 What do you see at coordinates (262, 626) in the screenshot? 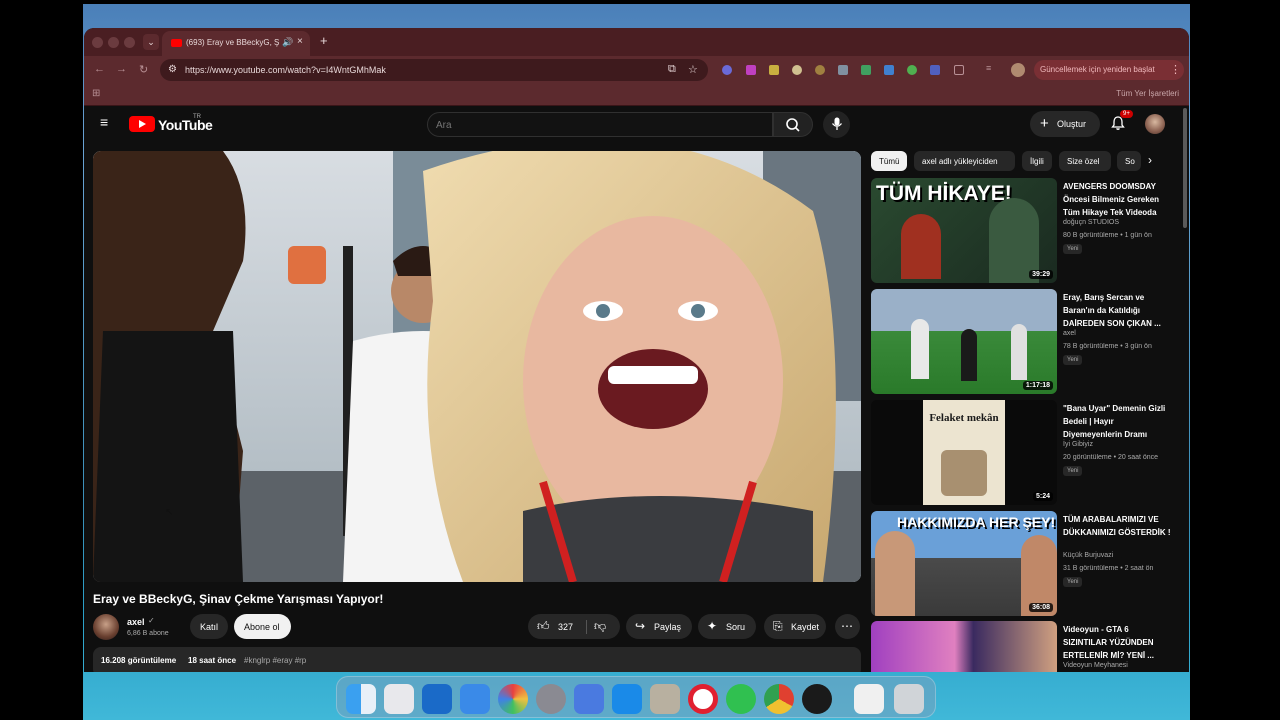
I see `subscribe-button: Abone ol` at bounding box center [262, 626].